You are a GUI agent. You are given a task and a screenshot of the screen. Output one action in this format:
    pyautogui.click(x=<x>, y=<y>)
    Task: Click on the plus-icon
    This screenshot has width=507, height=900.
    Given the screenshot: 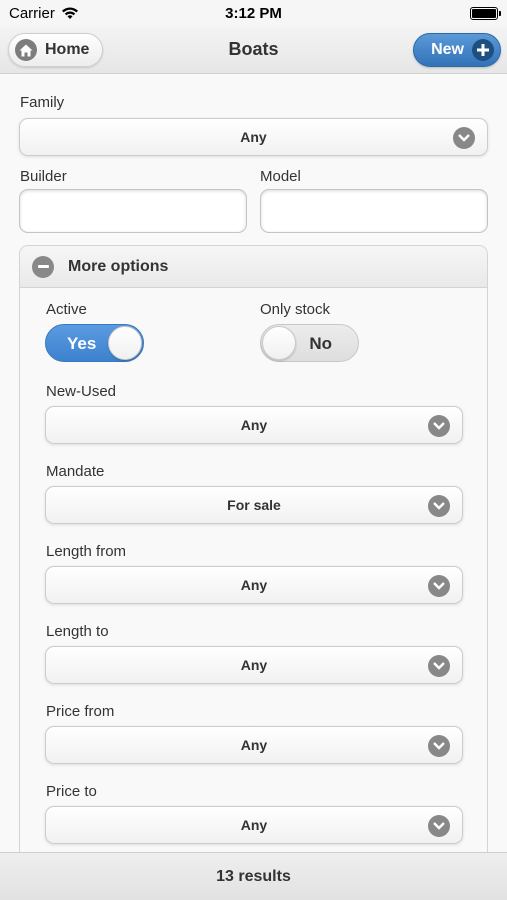 What is the action you would take?
    pyautogui.click(x=483, y=50)
    